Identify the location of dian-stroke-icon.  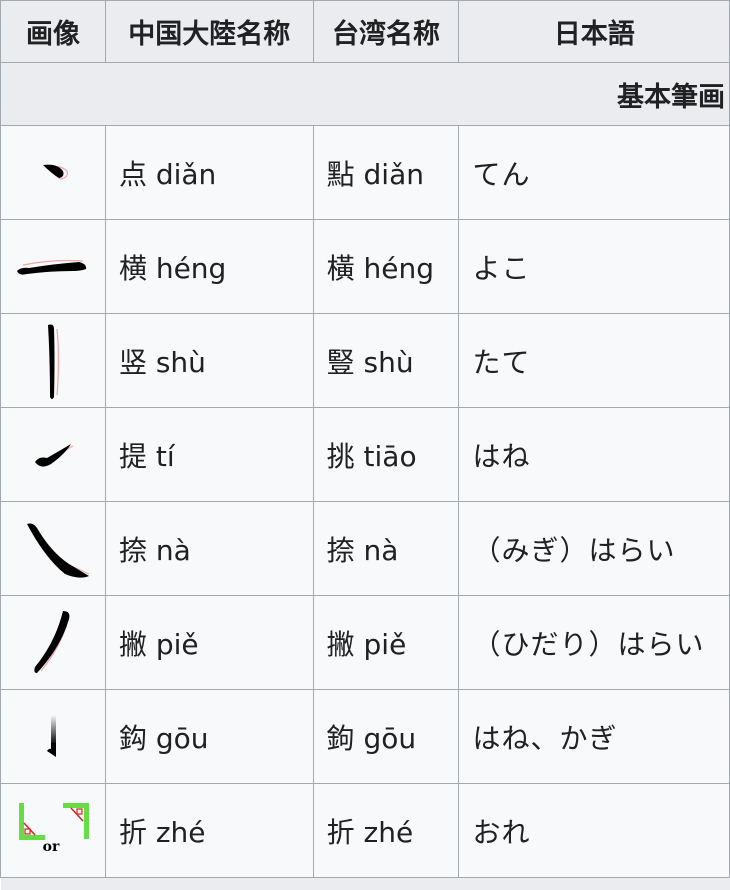
(55, 172).